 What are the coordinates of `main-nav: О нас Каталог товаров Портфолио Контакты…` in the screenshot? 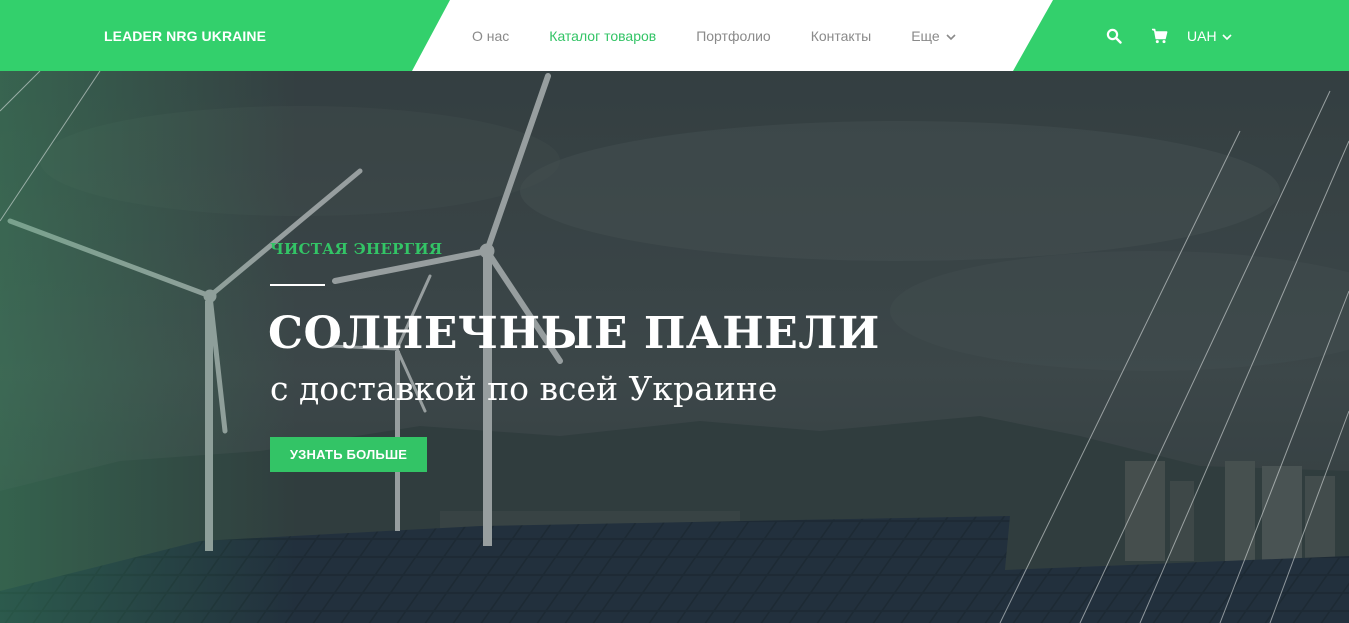 It's located at (734, 36).